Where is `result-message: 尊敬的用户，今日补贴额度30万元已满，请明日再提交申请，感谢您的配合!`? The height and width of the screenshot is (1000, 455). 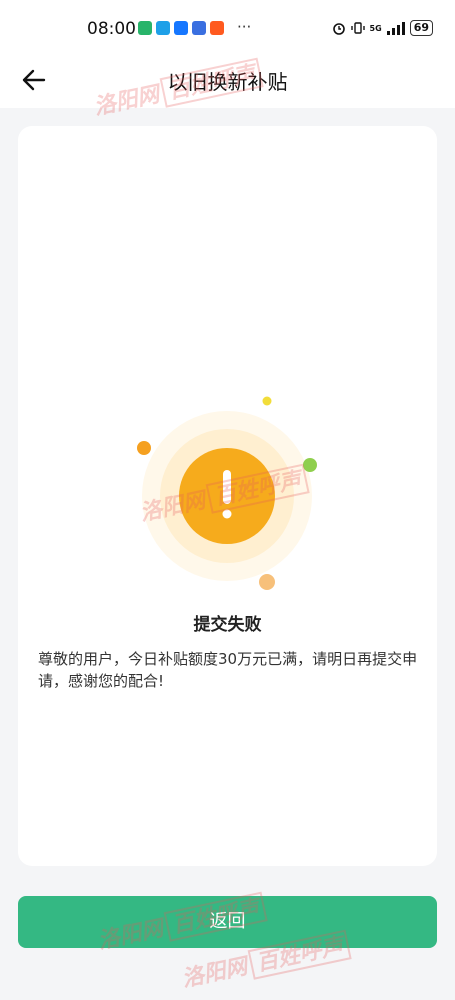
result-message: 尊敬的用户，今日补贴额度30万元已满，请明日再提交申请，感谢您的配合! is located at coordinates (228, 670).